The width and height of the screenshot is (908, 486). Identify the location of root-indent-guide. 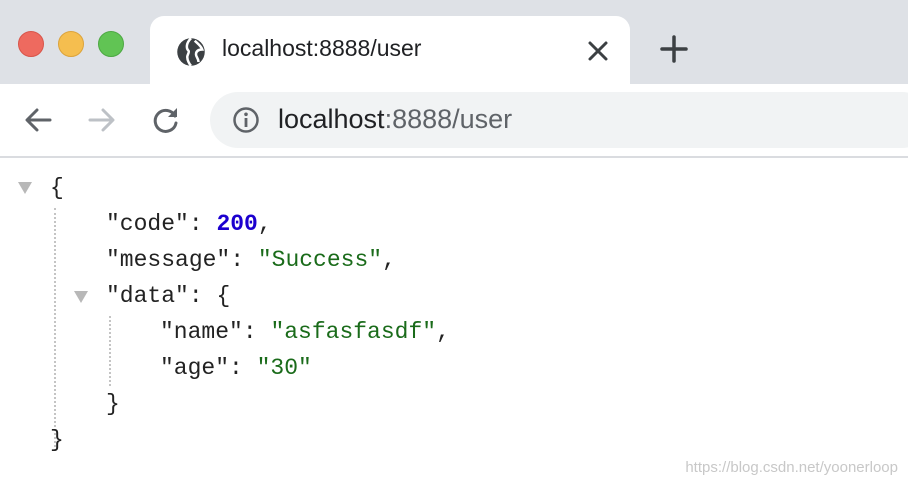
(55, 329).